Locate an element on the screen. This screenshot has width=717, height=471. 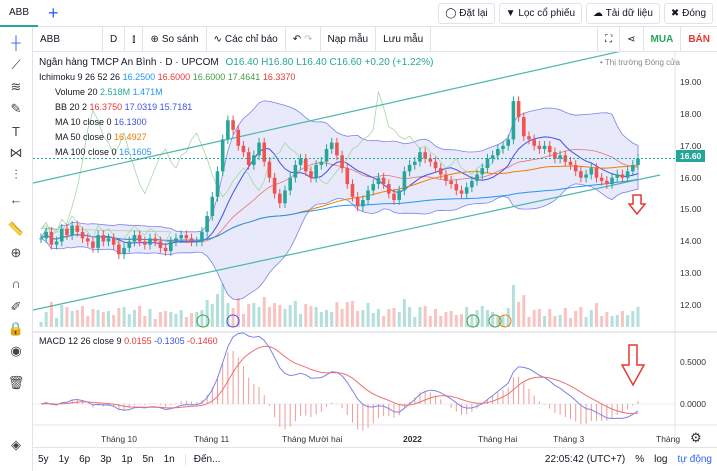
settings-gear-icon: ⚙ is located at coordinates (696, 438).